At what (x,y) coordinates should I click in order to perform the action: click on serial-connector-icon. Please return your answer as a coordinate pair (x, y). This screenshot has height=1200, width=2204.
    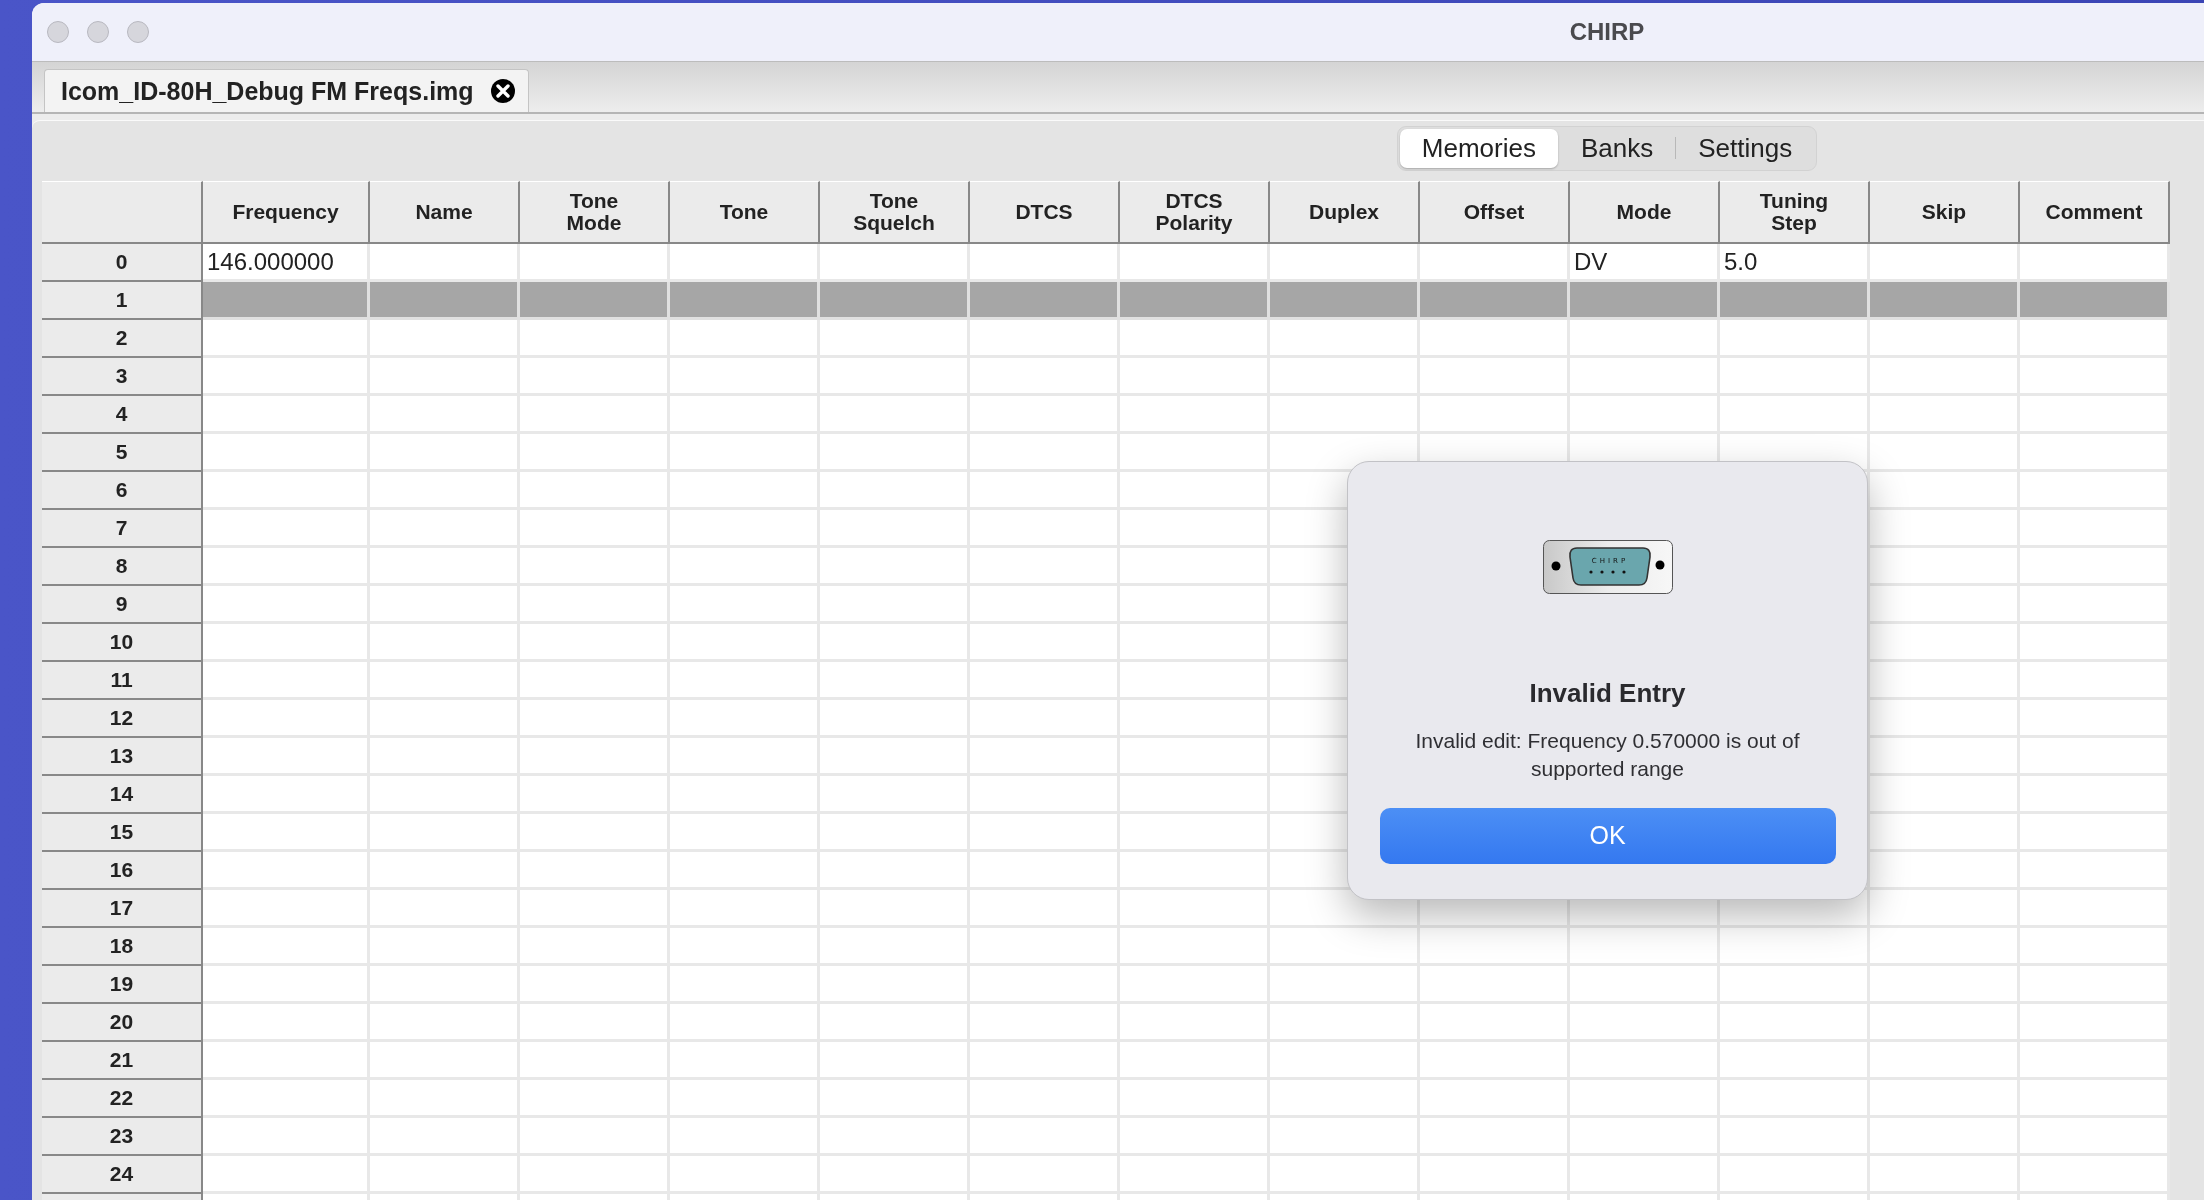
    Looking at the image, I should click on (1607, 567).